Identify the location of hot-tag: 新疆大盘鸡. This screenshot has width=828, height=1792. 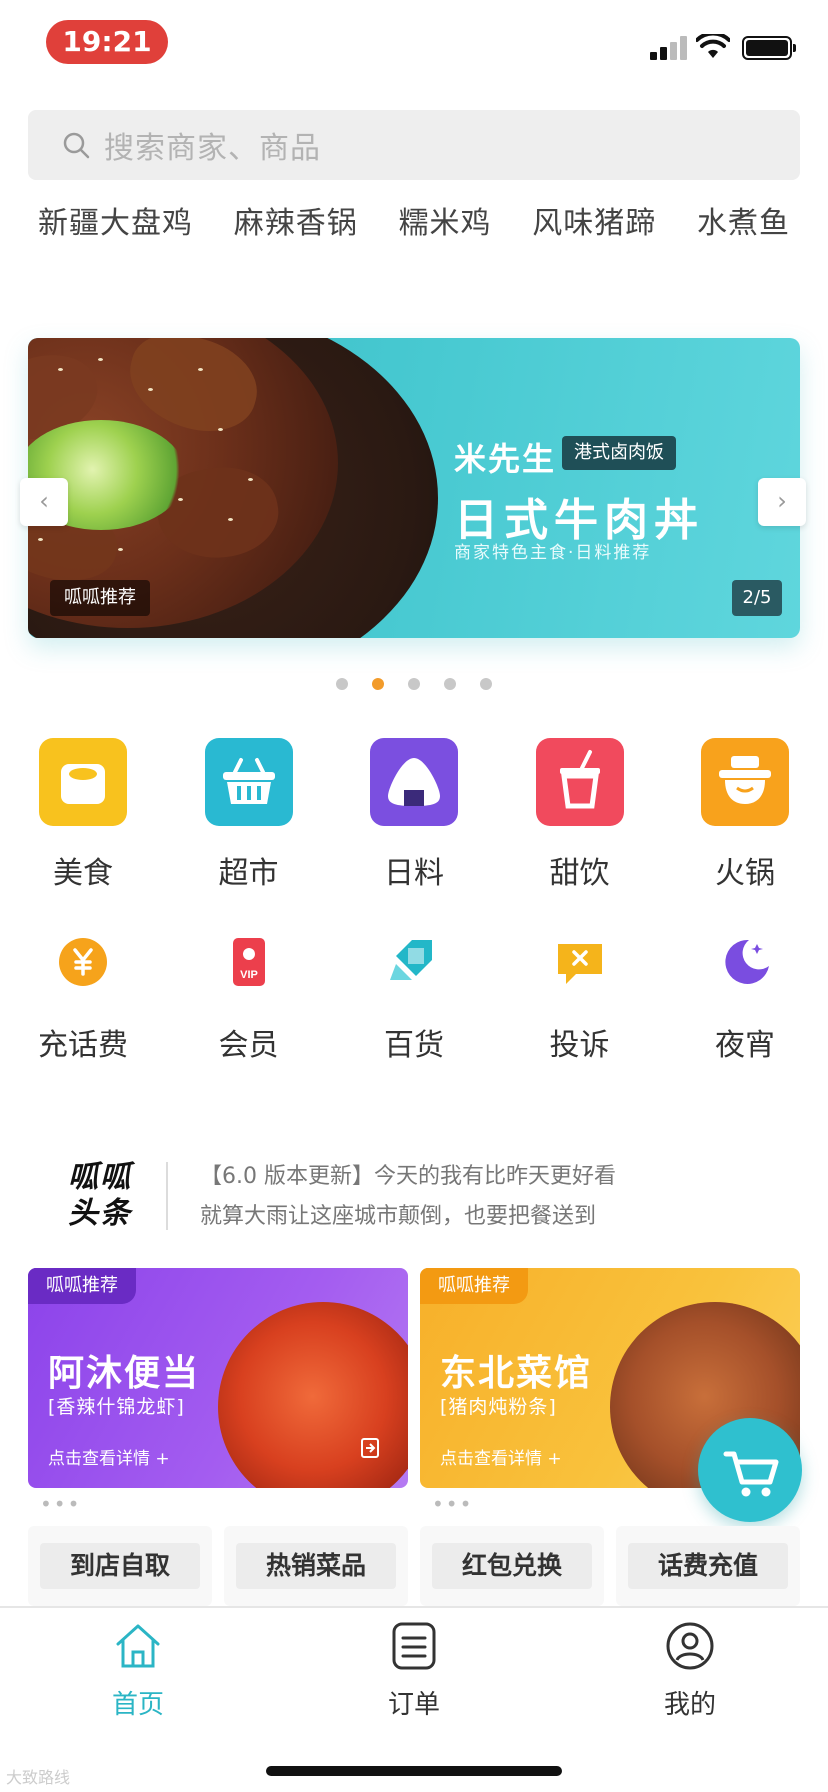
(115, 222).